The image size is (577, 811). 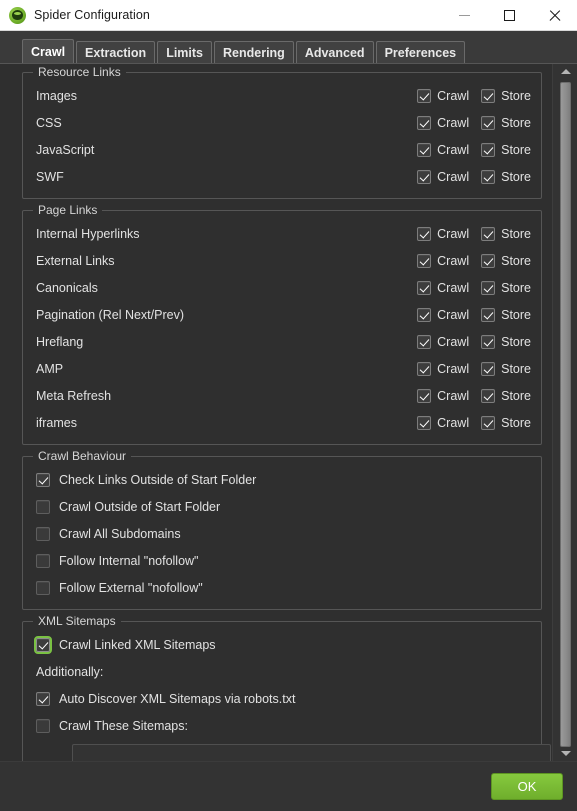 What do you see at coordinates (506, 122) in the screenshot?
I see `store-checkbox-css: Store` at bounding box center [506, 122].